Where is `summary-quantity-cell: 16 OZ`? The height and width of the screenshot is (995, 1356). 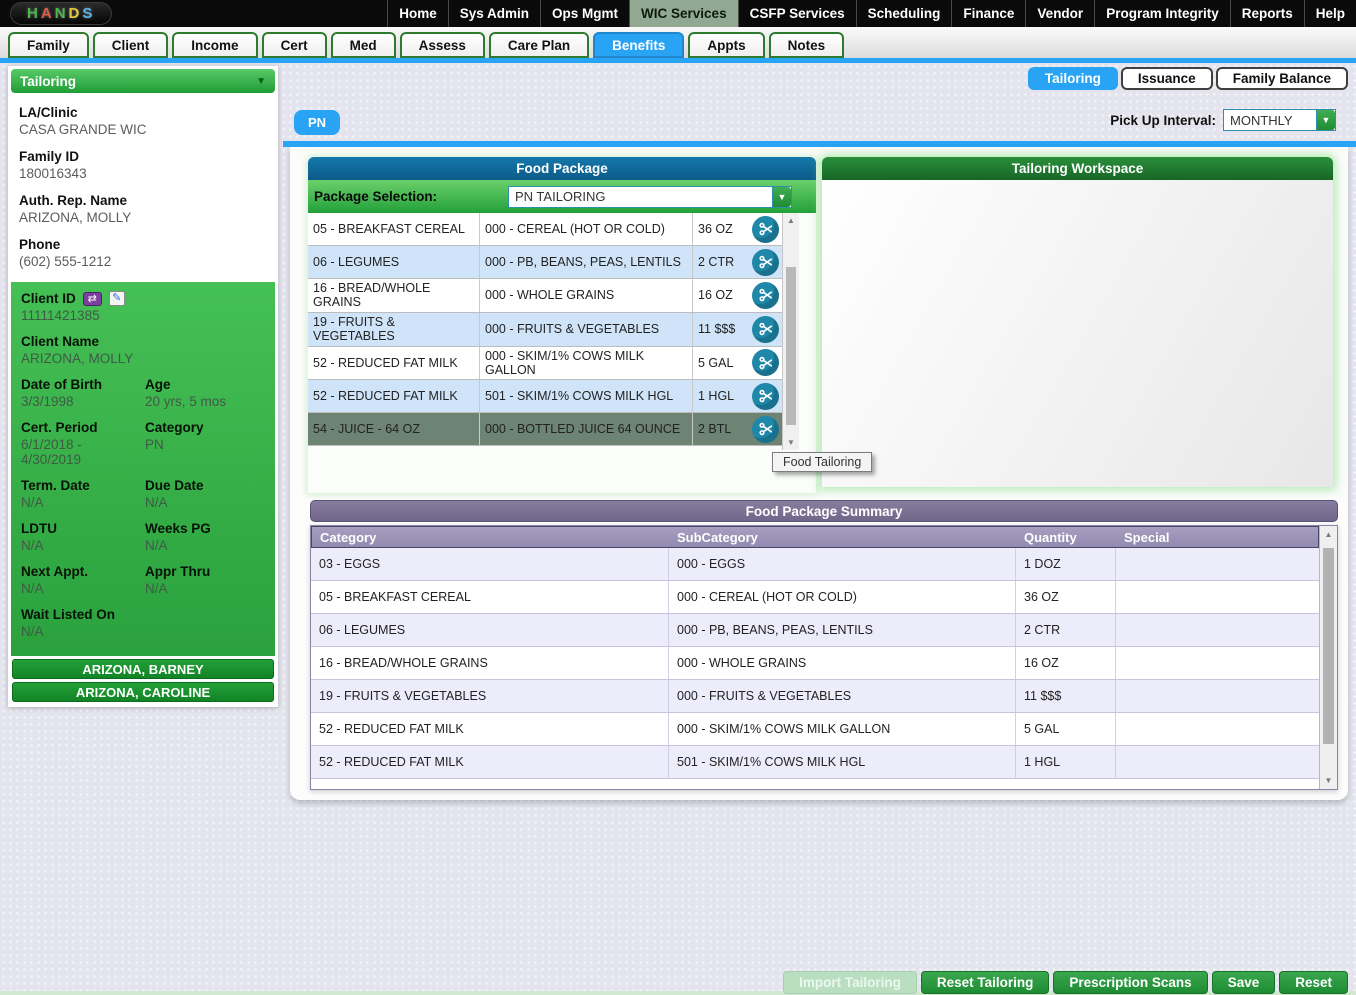 summary-quantity-cell: 16 OZ is located at coordinates (1065, 663).